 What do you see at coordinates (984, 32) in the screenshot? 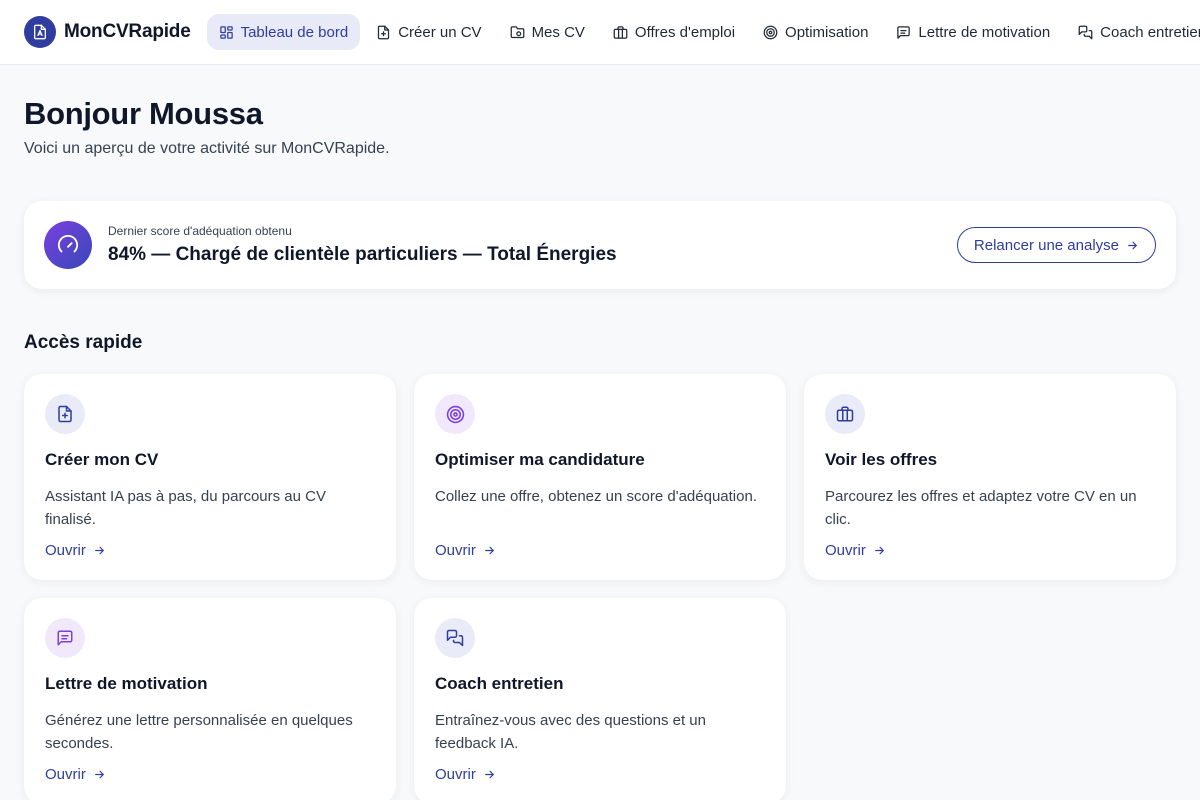
I see `nav-item-label: Lettre de motivation` at bounding box center [984, 32].